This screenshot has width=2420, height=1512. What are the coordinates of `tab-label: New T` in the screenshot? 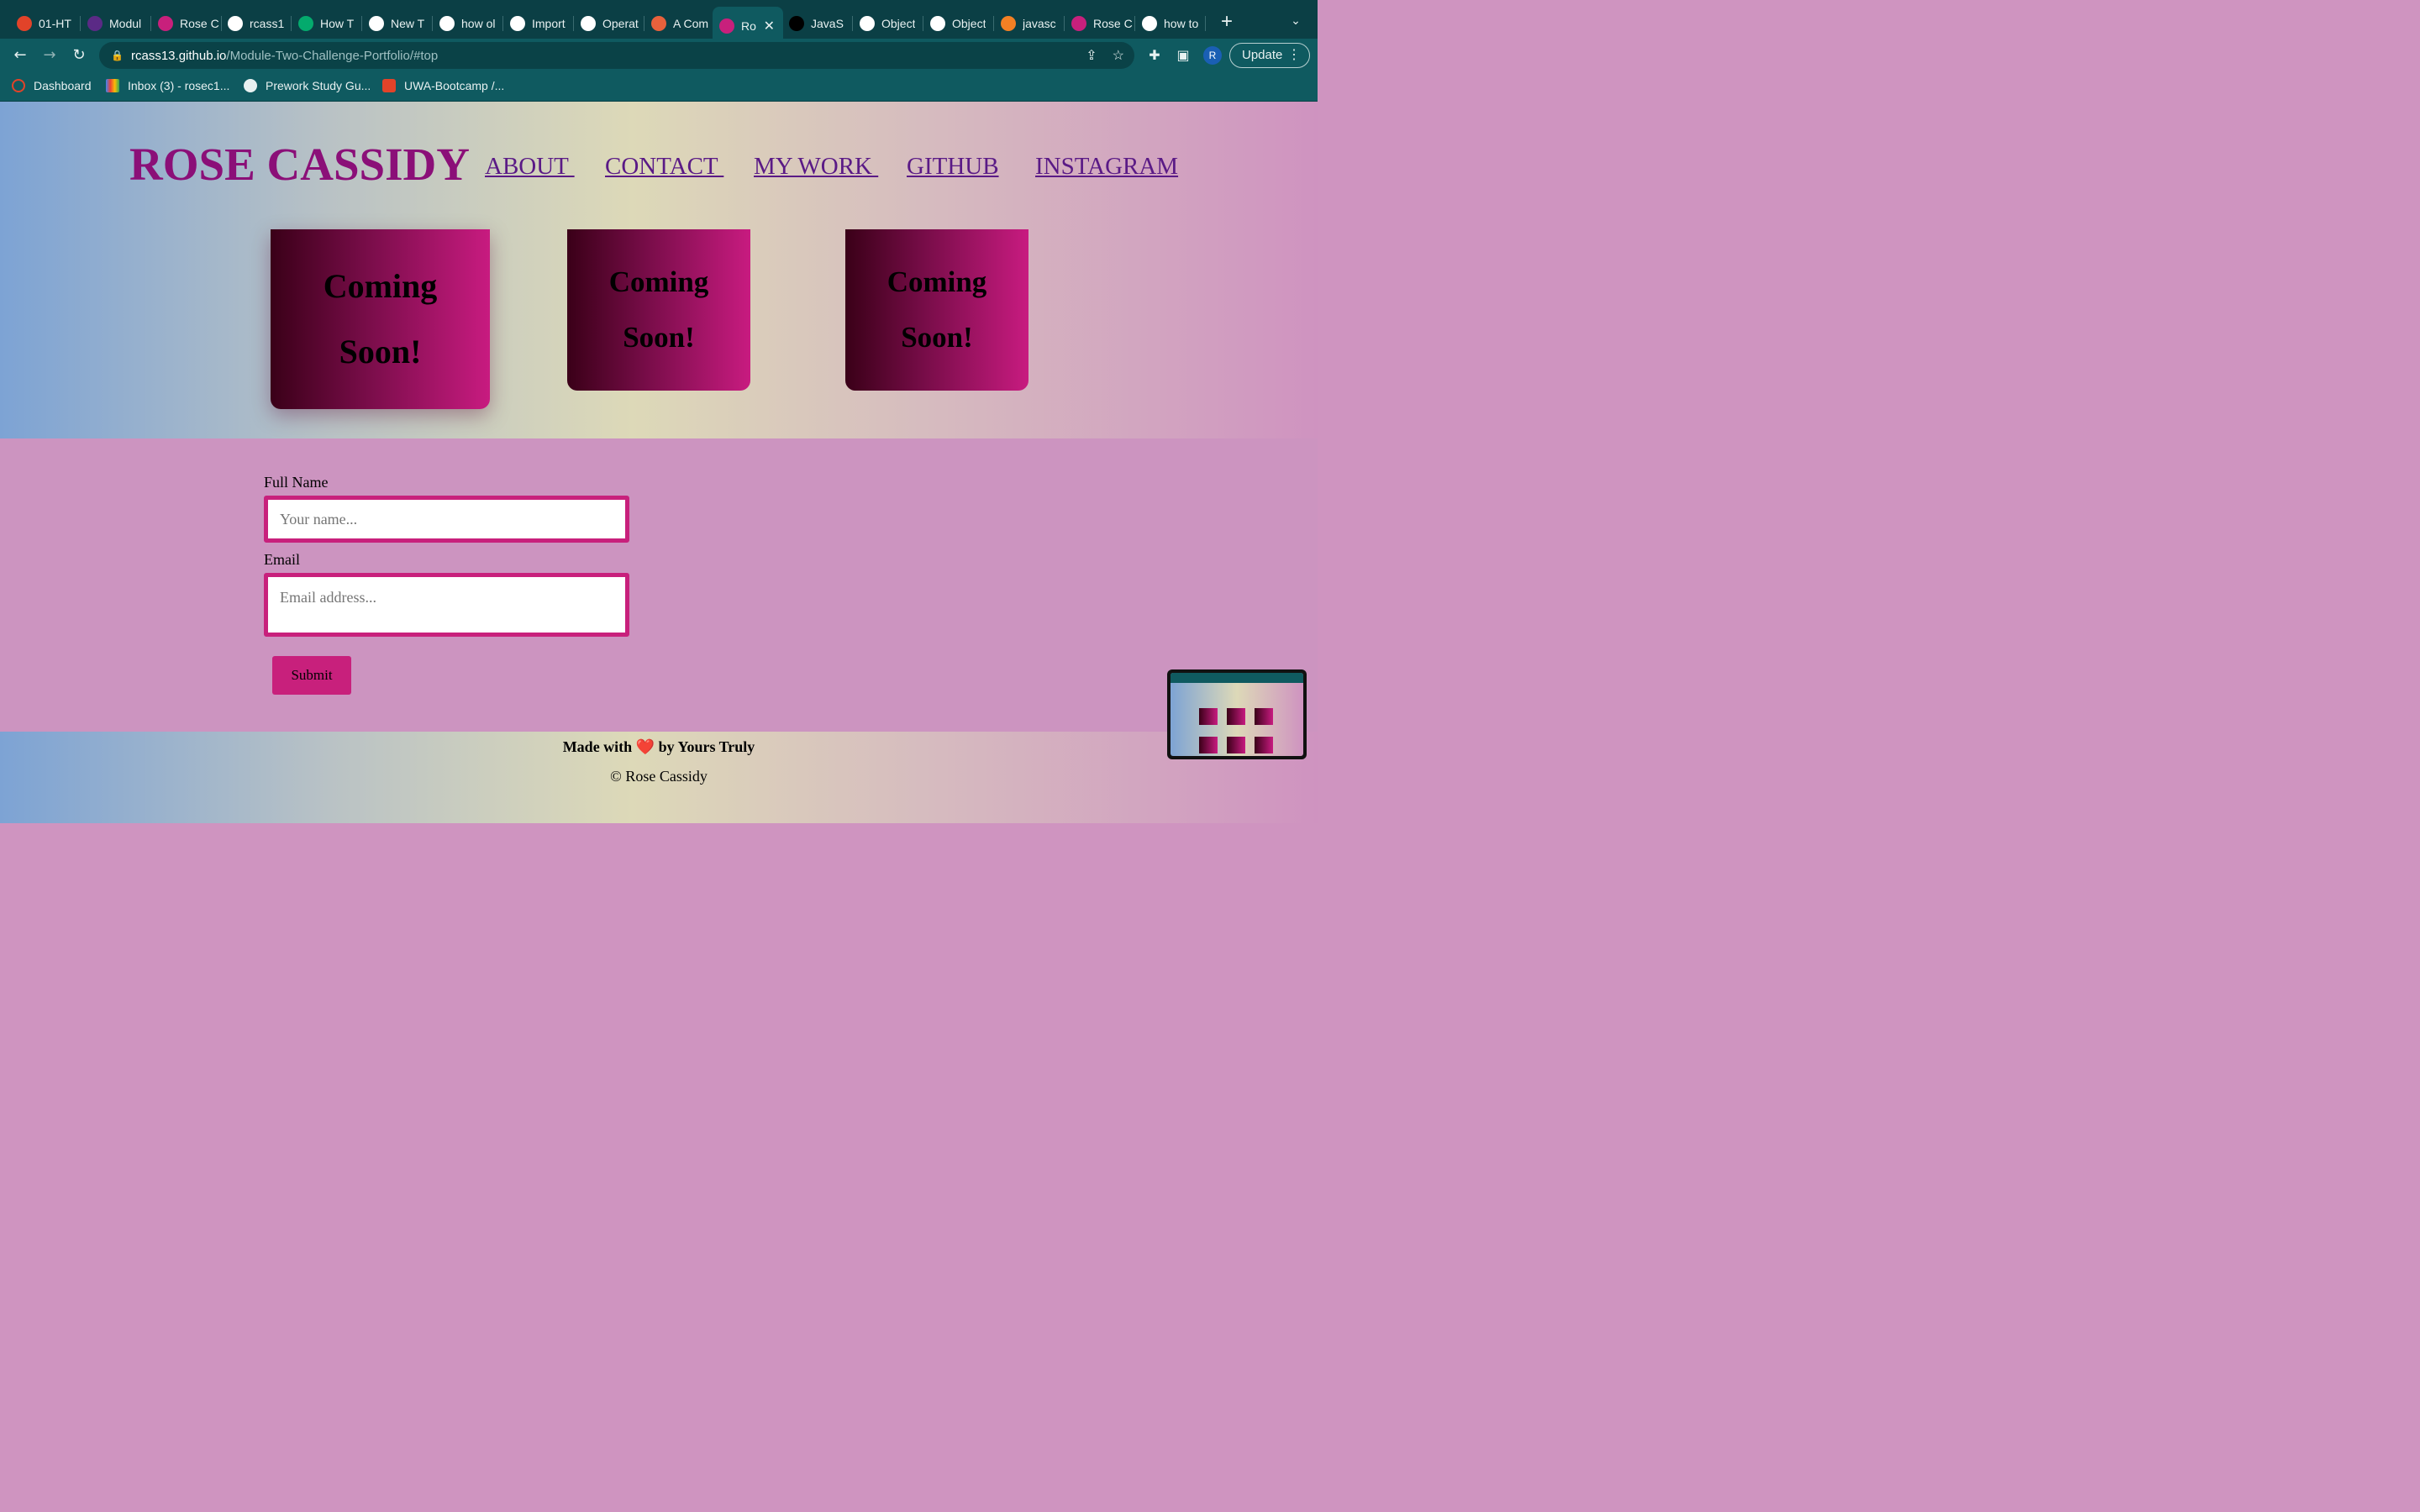 It's located at (408, 23).